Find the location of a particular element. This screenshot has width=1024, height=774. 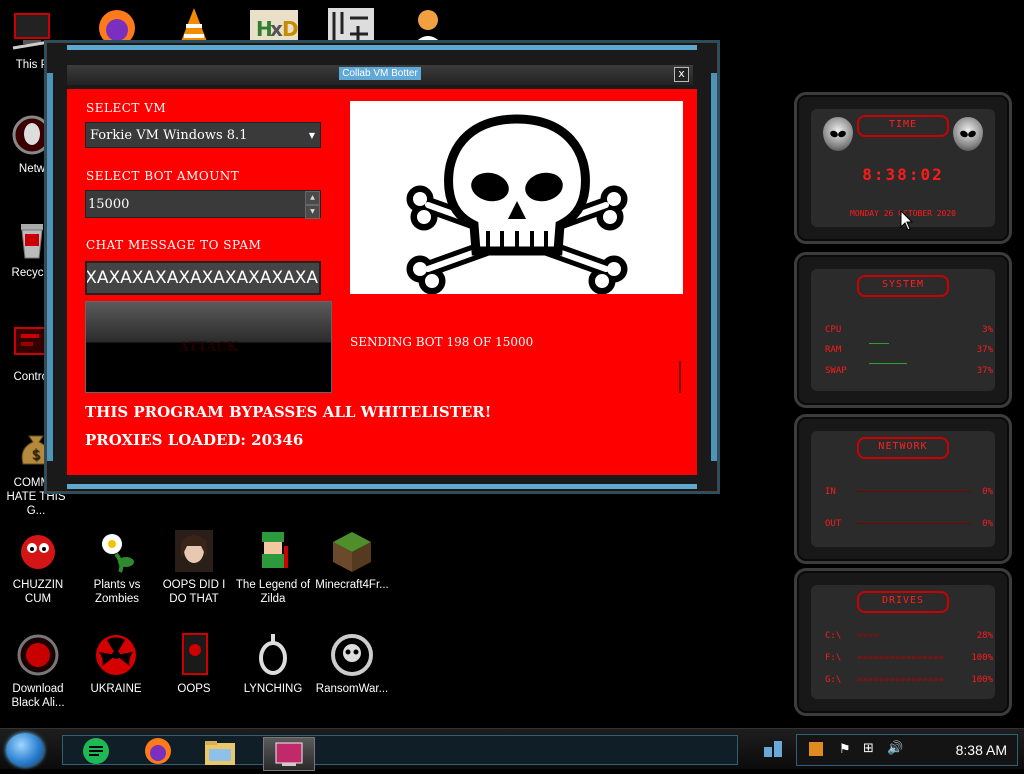

drive-g-label: G:\ is located at coordinates (833, 680).